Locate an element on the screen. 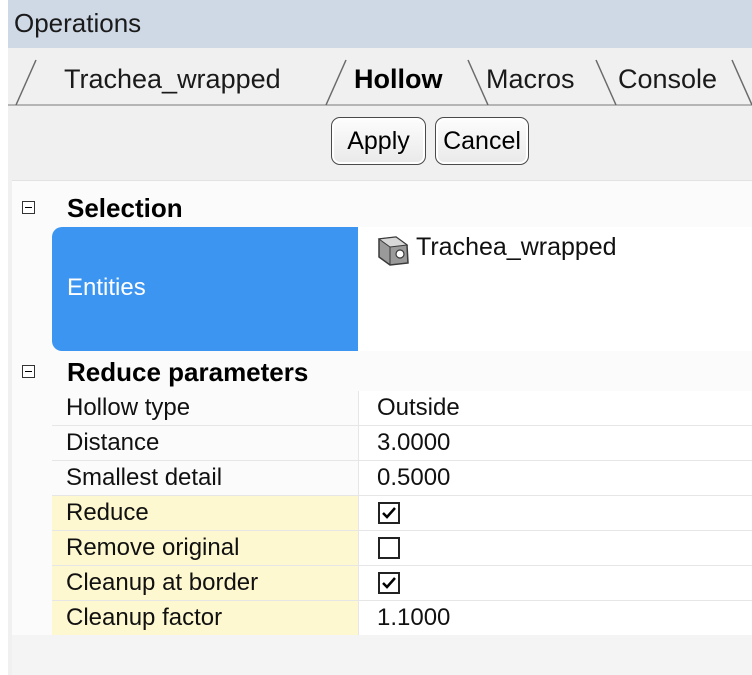  param-value: 3.0000 is located at coordinates (414, 442).